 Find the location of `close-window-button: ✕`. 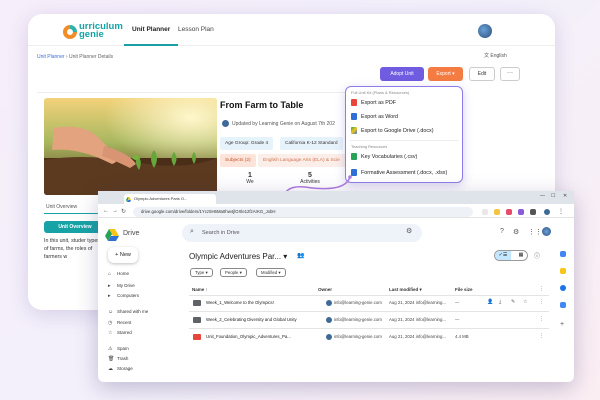

close-window-button: ✕ is located at coordinates (565, 196).